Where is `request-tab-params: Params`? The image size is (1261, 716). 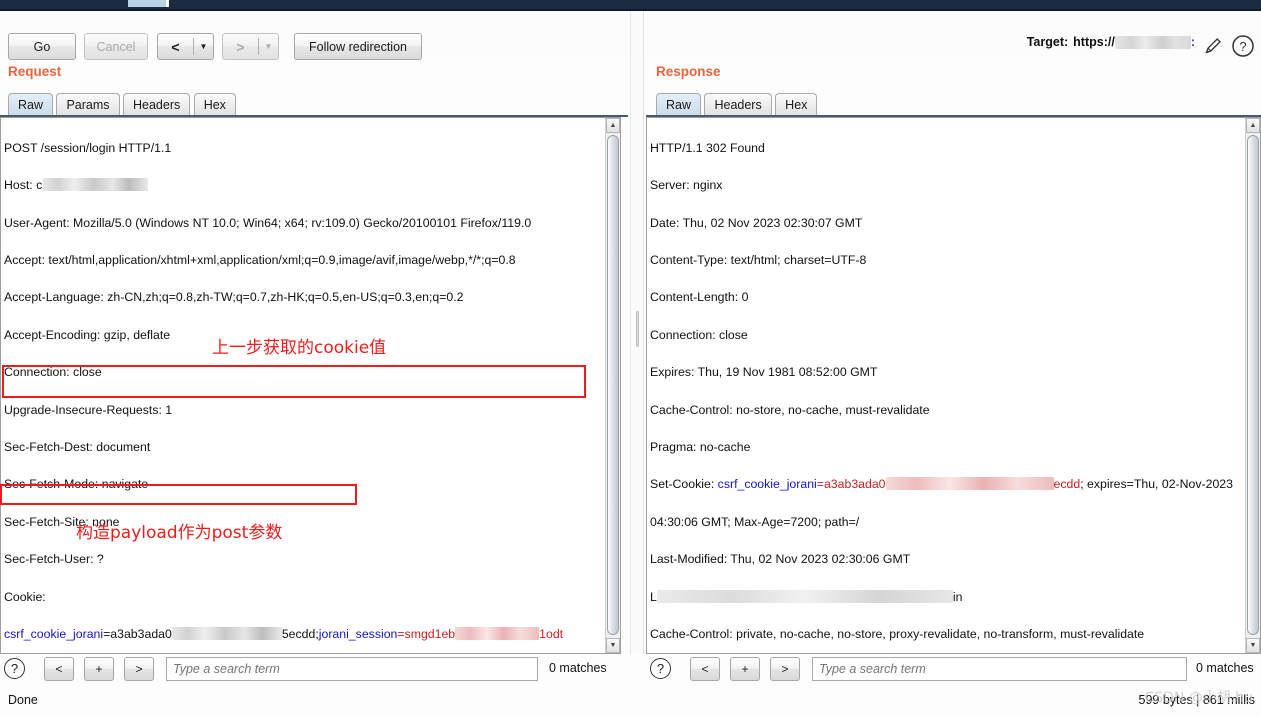
request-tab-params: Params is located at coordinates (88, 104).